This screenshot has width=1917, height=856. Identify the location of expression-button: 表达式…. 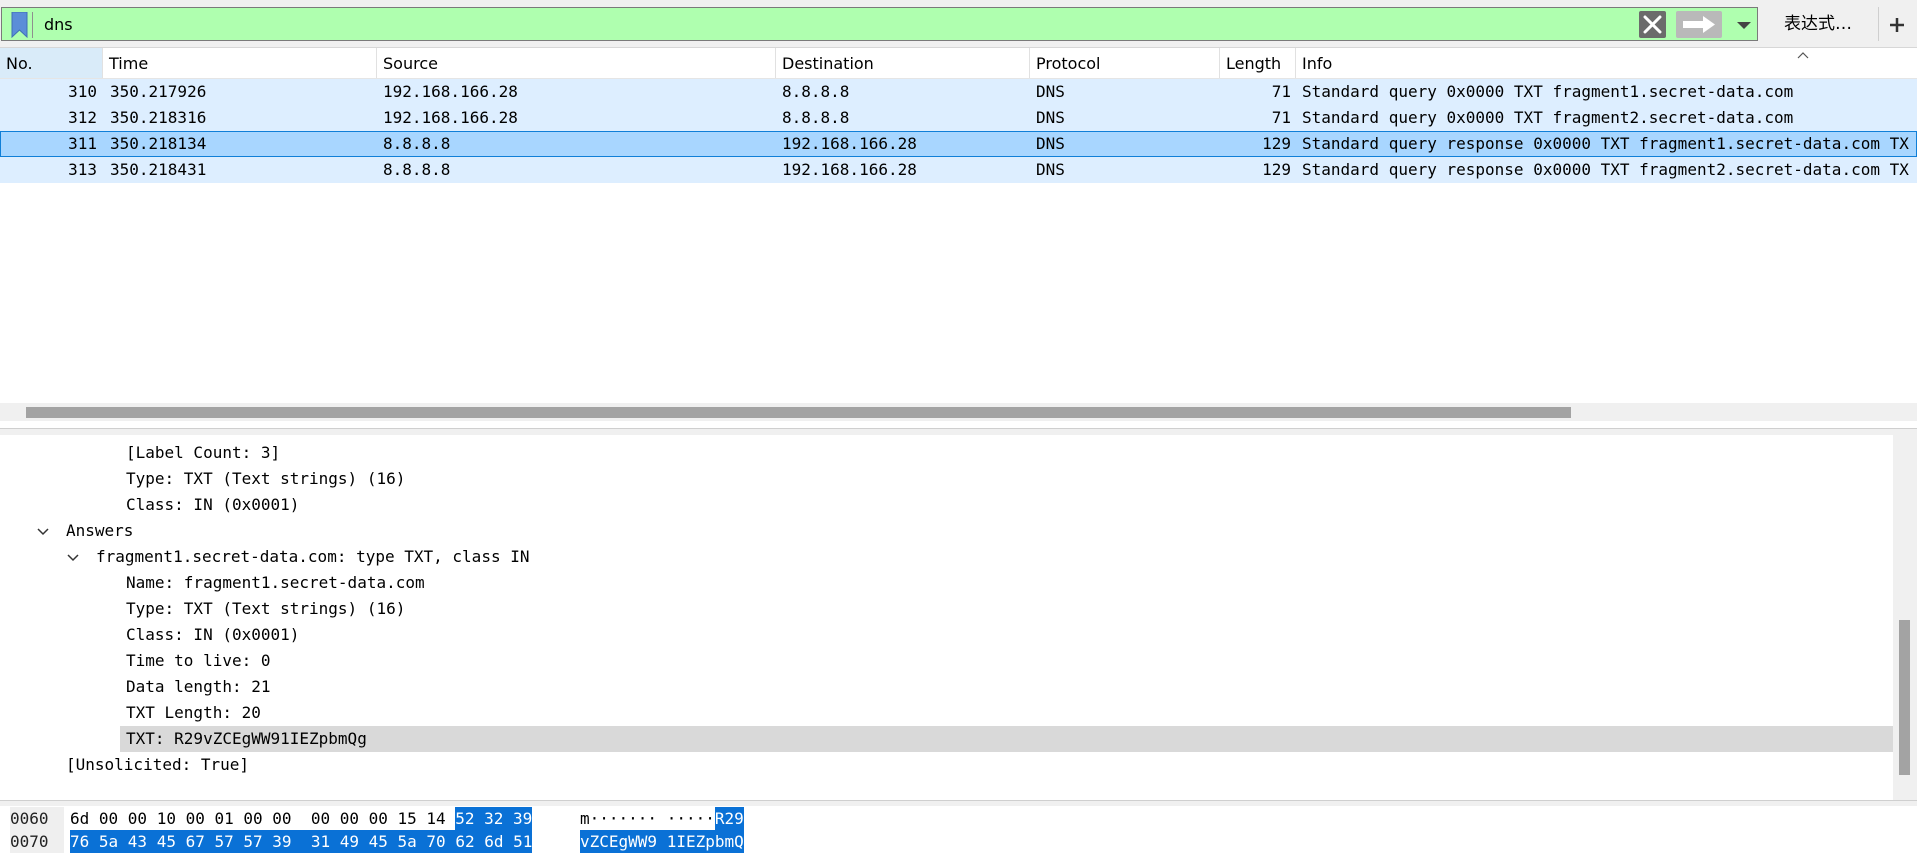
(1818, 24).